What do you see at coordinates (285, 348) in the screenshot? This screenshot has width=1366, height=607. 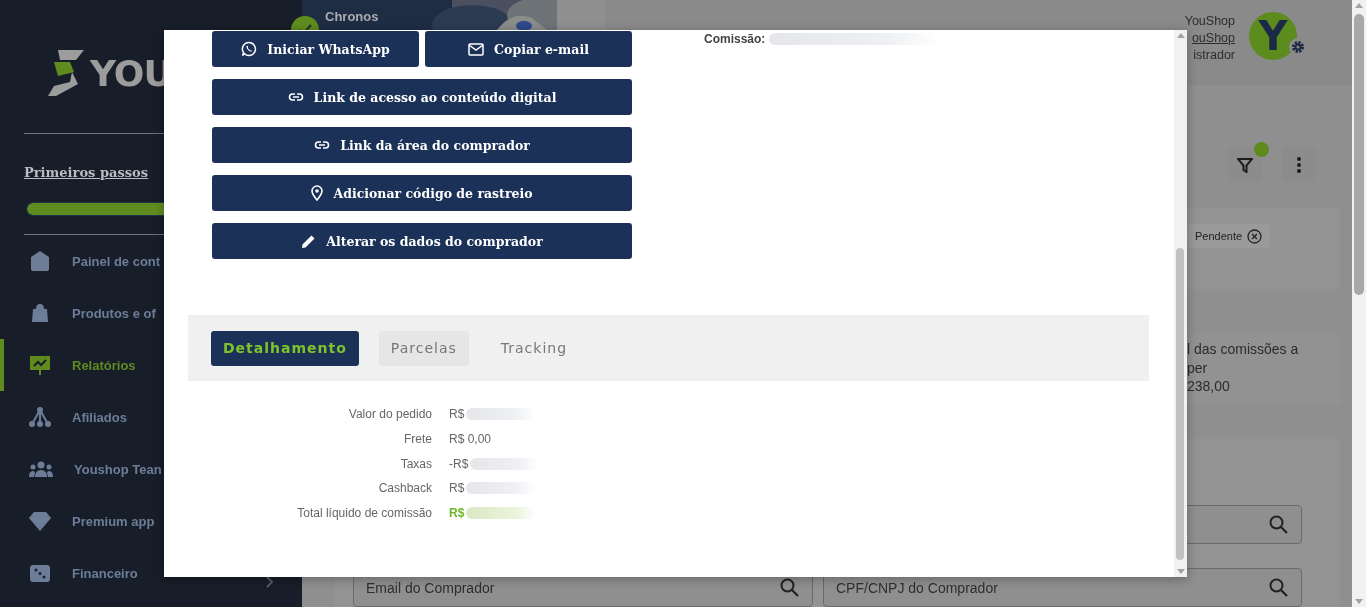 I see `tab: Detalhamento` at bounding box center [285, 348].